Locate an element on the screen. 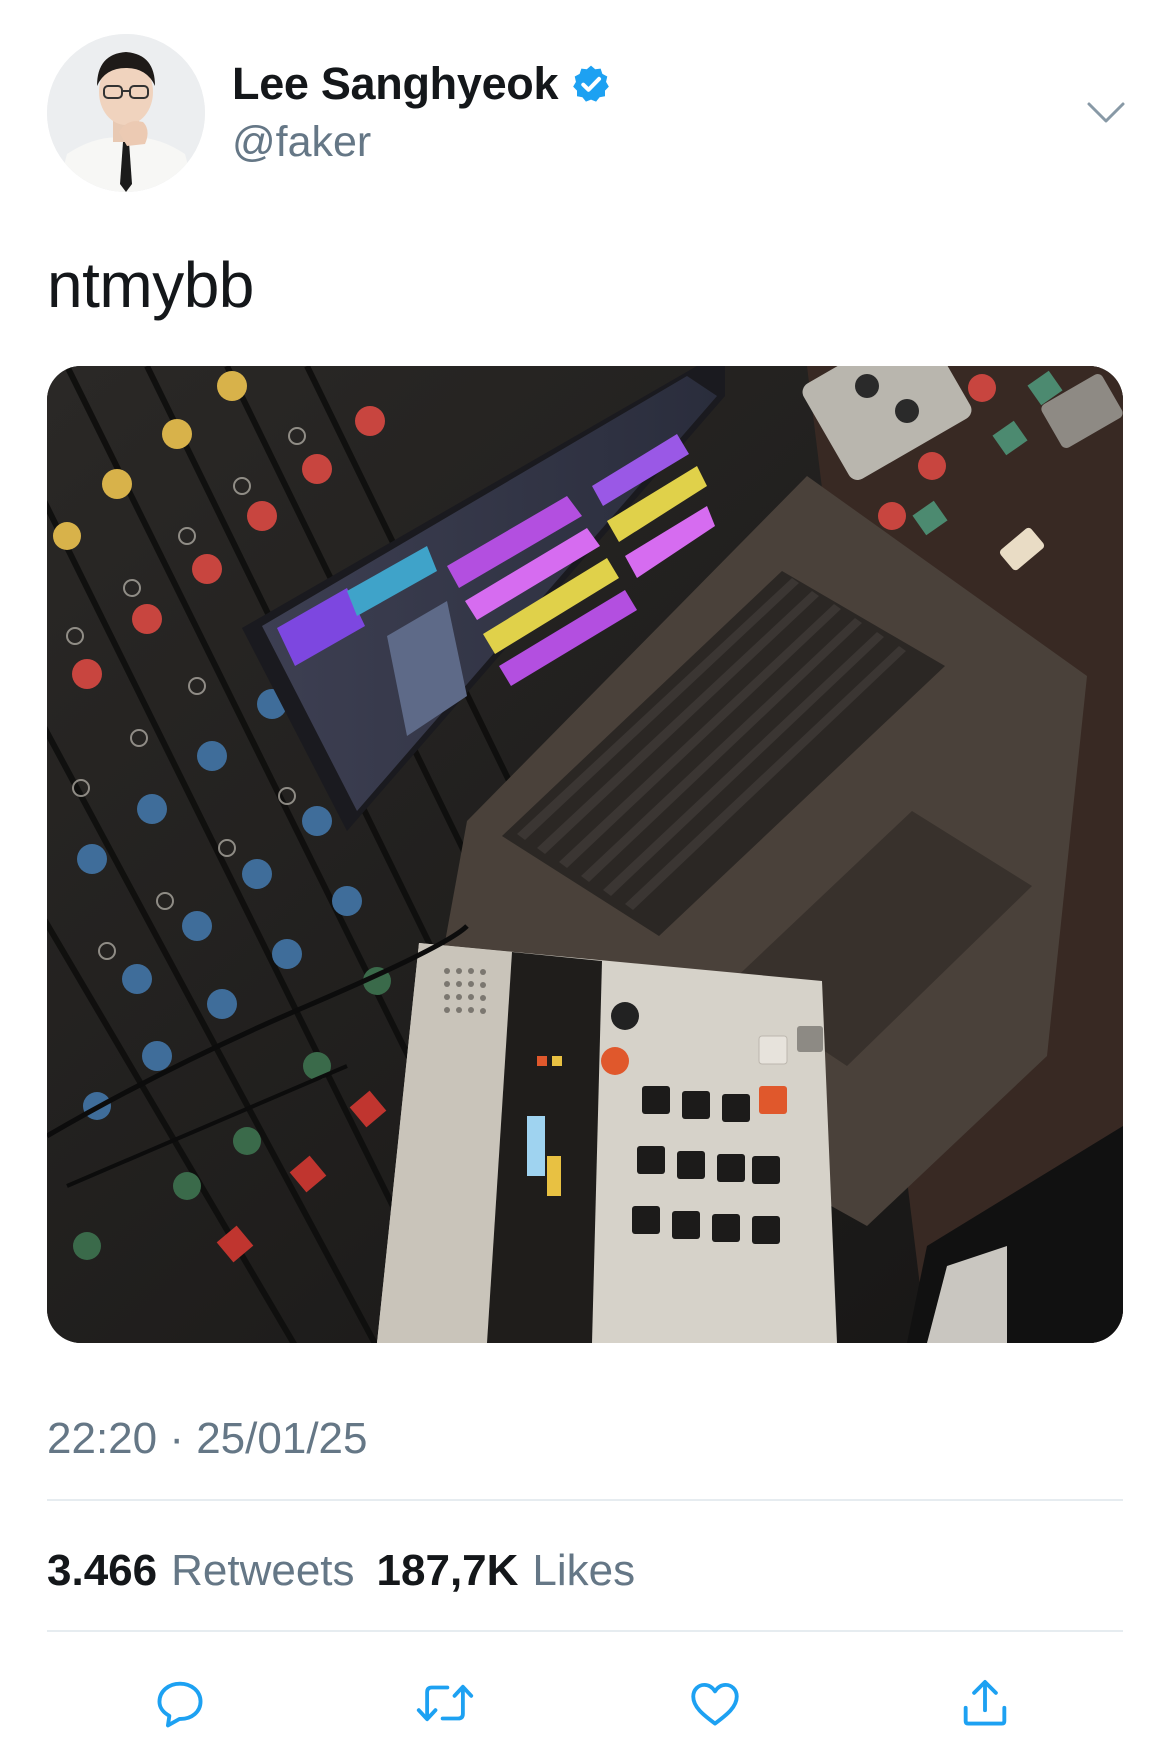 Image resolution: width=1170 pixels, height=1755 pixels. retweets-stat: 3.466 Retweets is located at coordinates (201, 1571).